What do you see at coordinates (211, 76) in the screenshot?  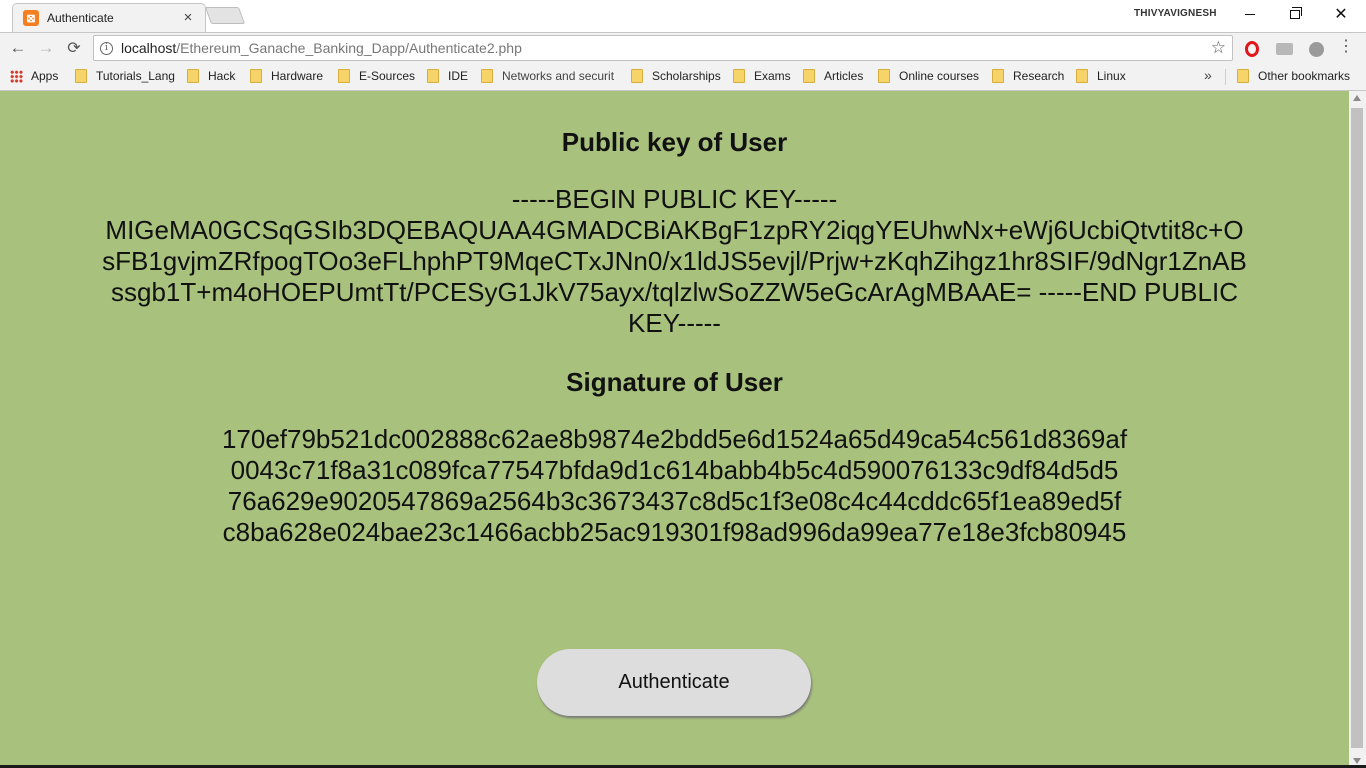 I see `bookmark-folder: Hack` at bounding box center [211, 76].